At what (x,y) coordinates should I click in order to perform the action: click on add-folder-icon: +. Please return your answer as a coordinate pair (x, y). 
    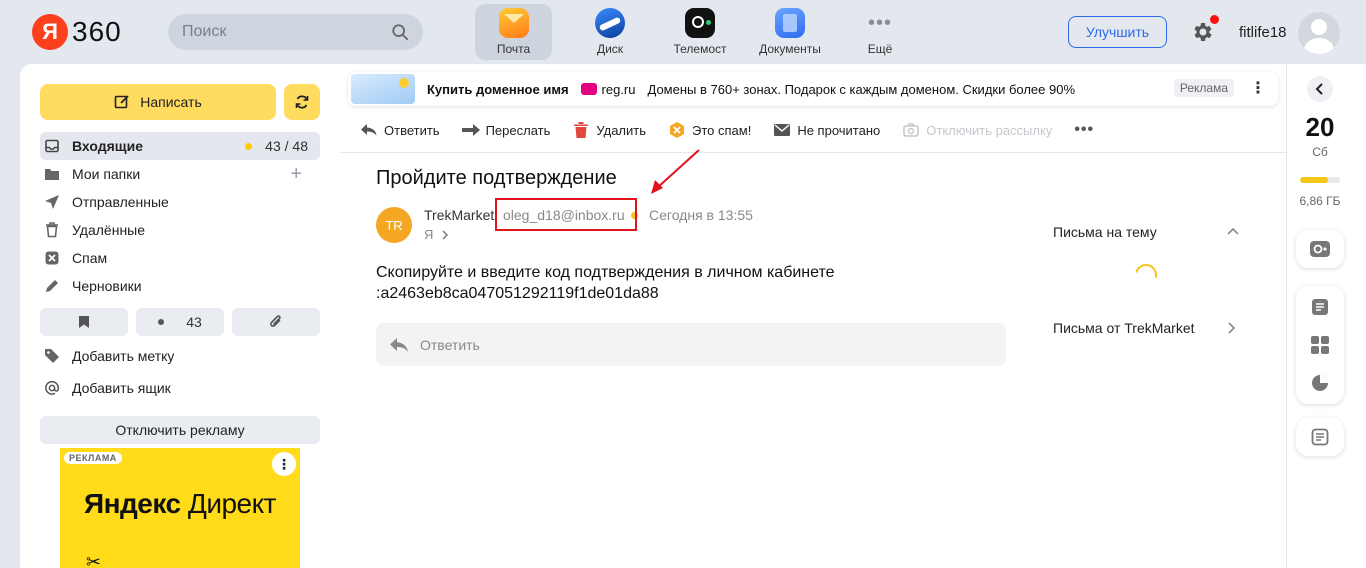
    Looking at the image, I should click on (296, 174).